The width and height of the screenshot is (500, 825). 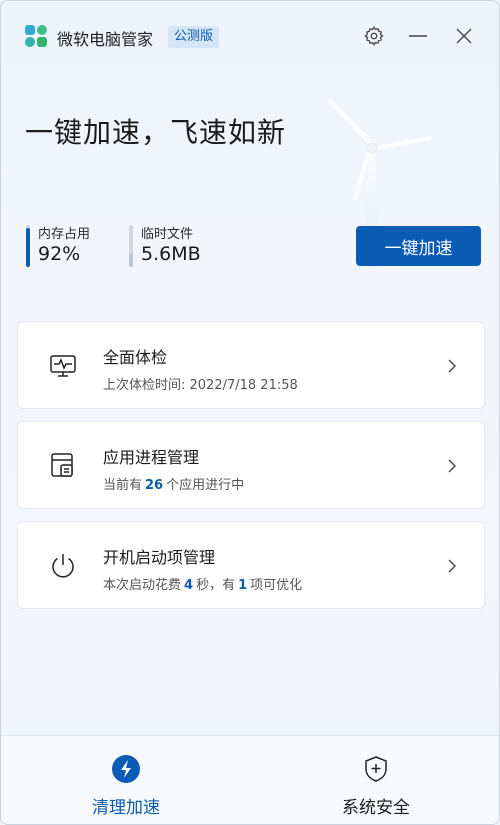 What do you see at coordinates (251, 465) in the screenshot?
I see `process-manager-card: 应用进程管理 当前有 26 个应用进行中` at bounding box center [251, 465].